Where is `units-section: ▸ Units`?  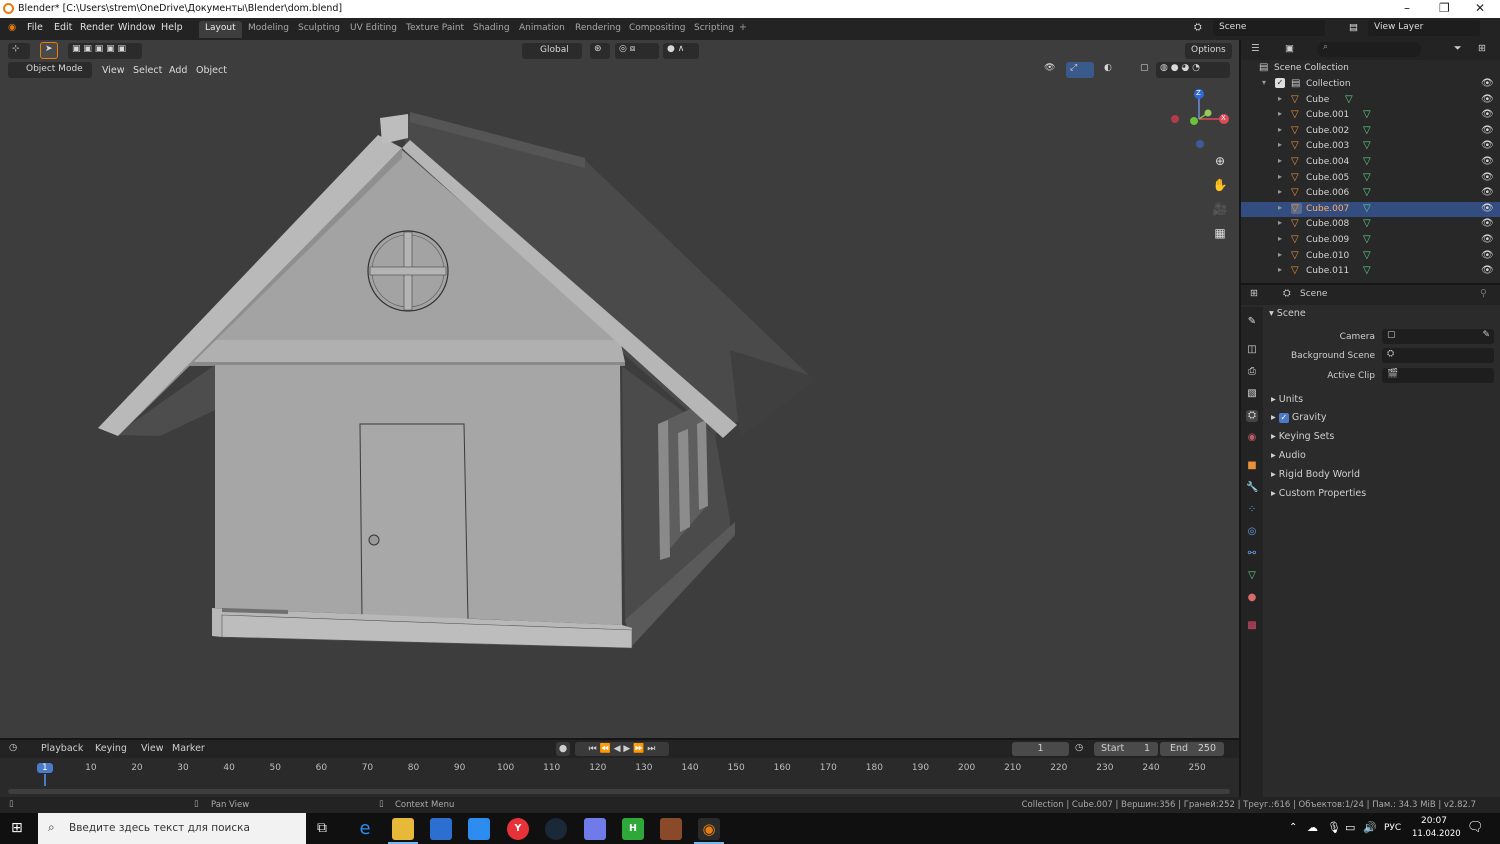 units-section: ▸ Units is located at coordinates (1287, 399).